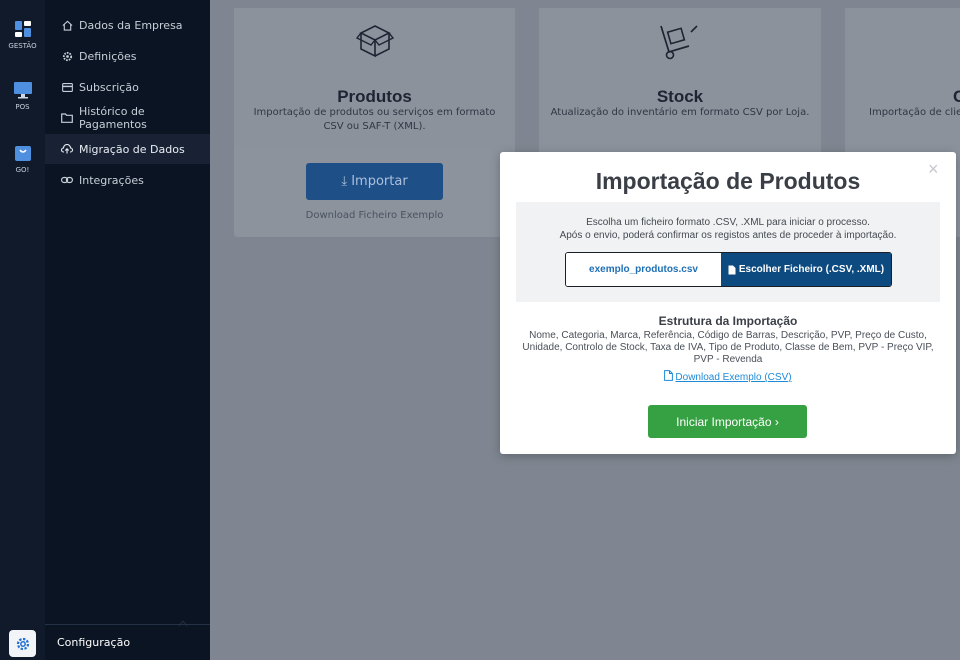 This screenshot has height=660, width=960. I want to click on rail-label-go: GO!, so click(22, 170).